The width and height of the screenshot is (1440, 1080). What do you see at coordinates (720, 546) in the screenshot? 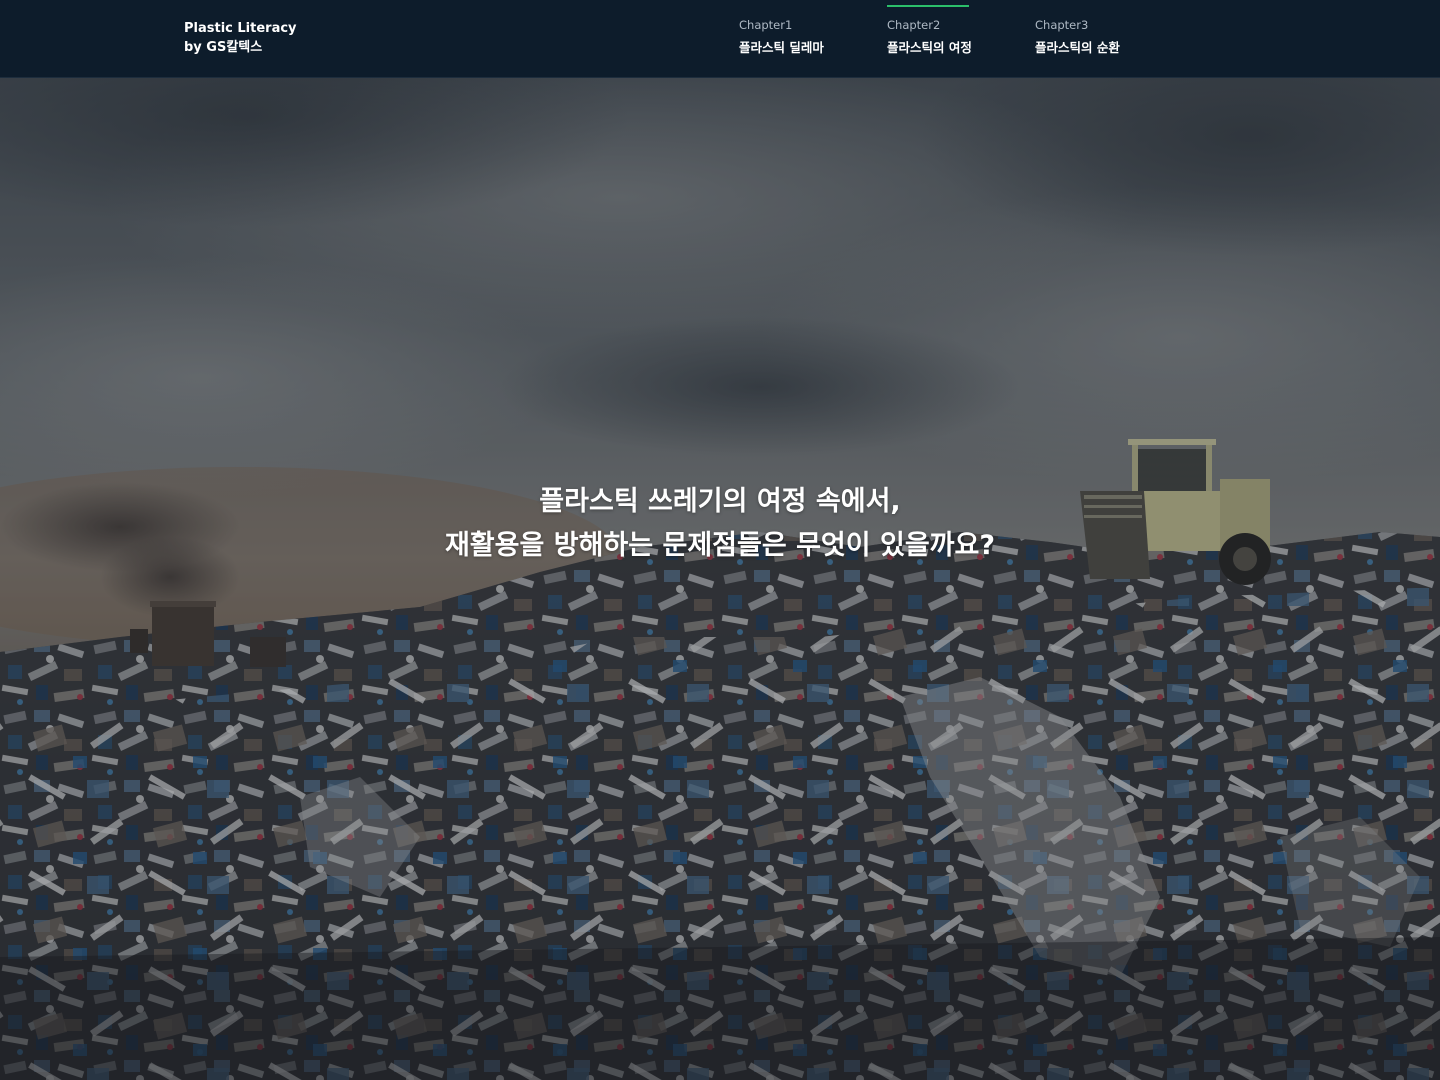
I see `headline-line-2: 재활용을 방해하는 문제점들은 무엇이 있을까요?` at bounding box center [720, 546].